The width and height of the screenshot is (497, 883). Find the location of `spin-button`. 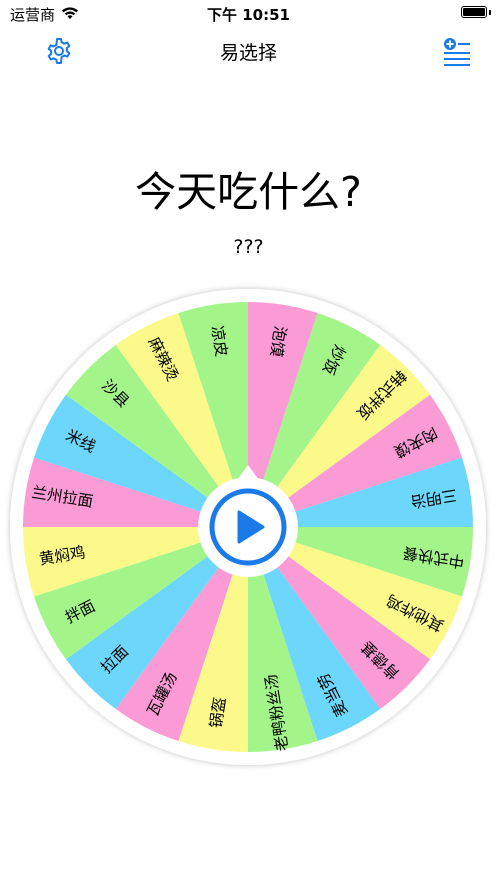

spin-button is located at coordinates (248, 527).